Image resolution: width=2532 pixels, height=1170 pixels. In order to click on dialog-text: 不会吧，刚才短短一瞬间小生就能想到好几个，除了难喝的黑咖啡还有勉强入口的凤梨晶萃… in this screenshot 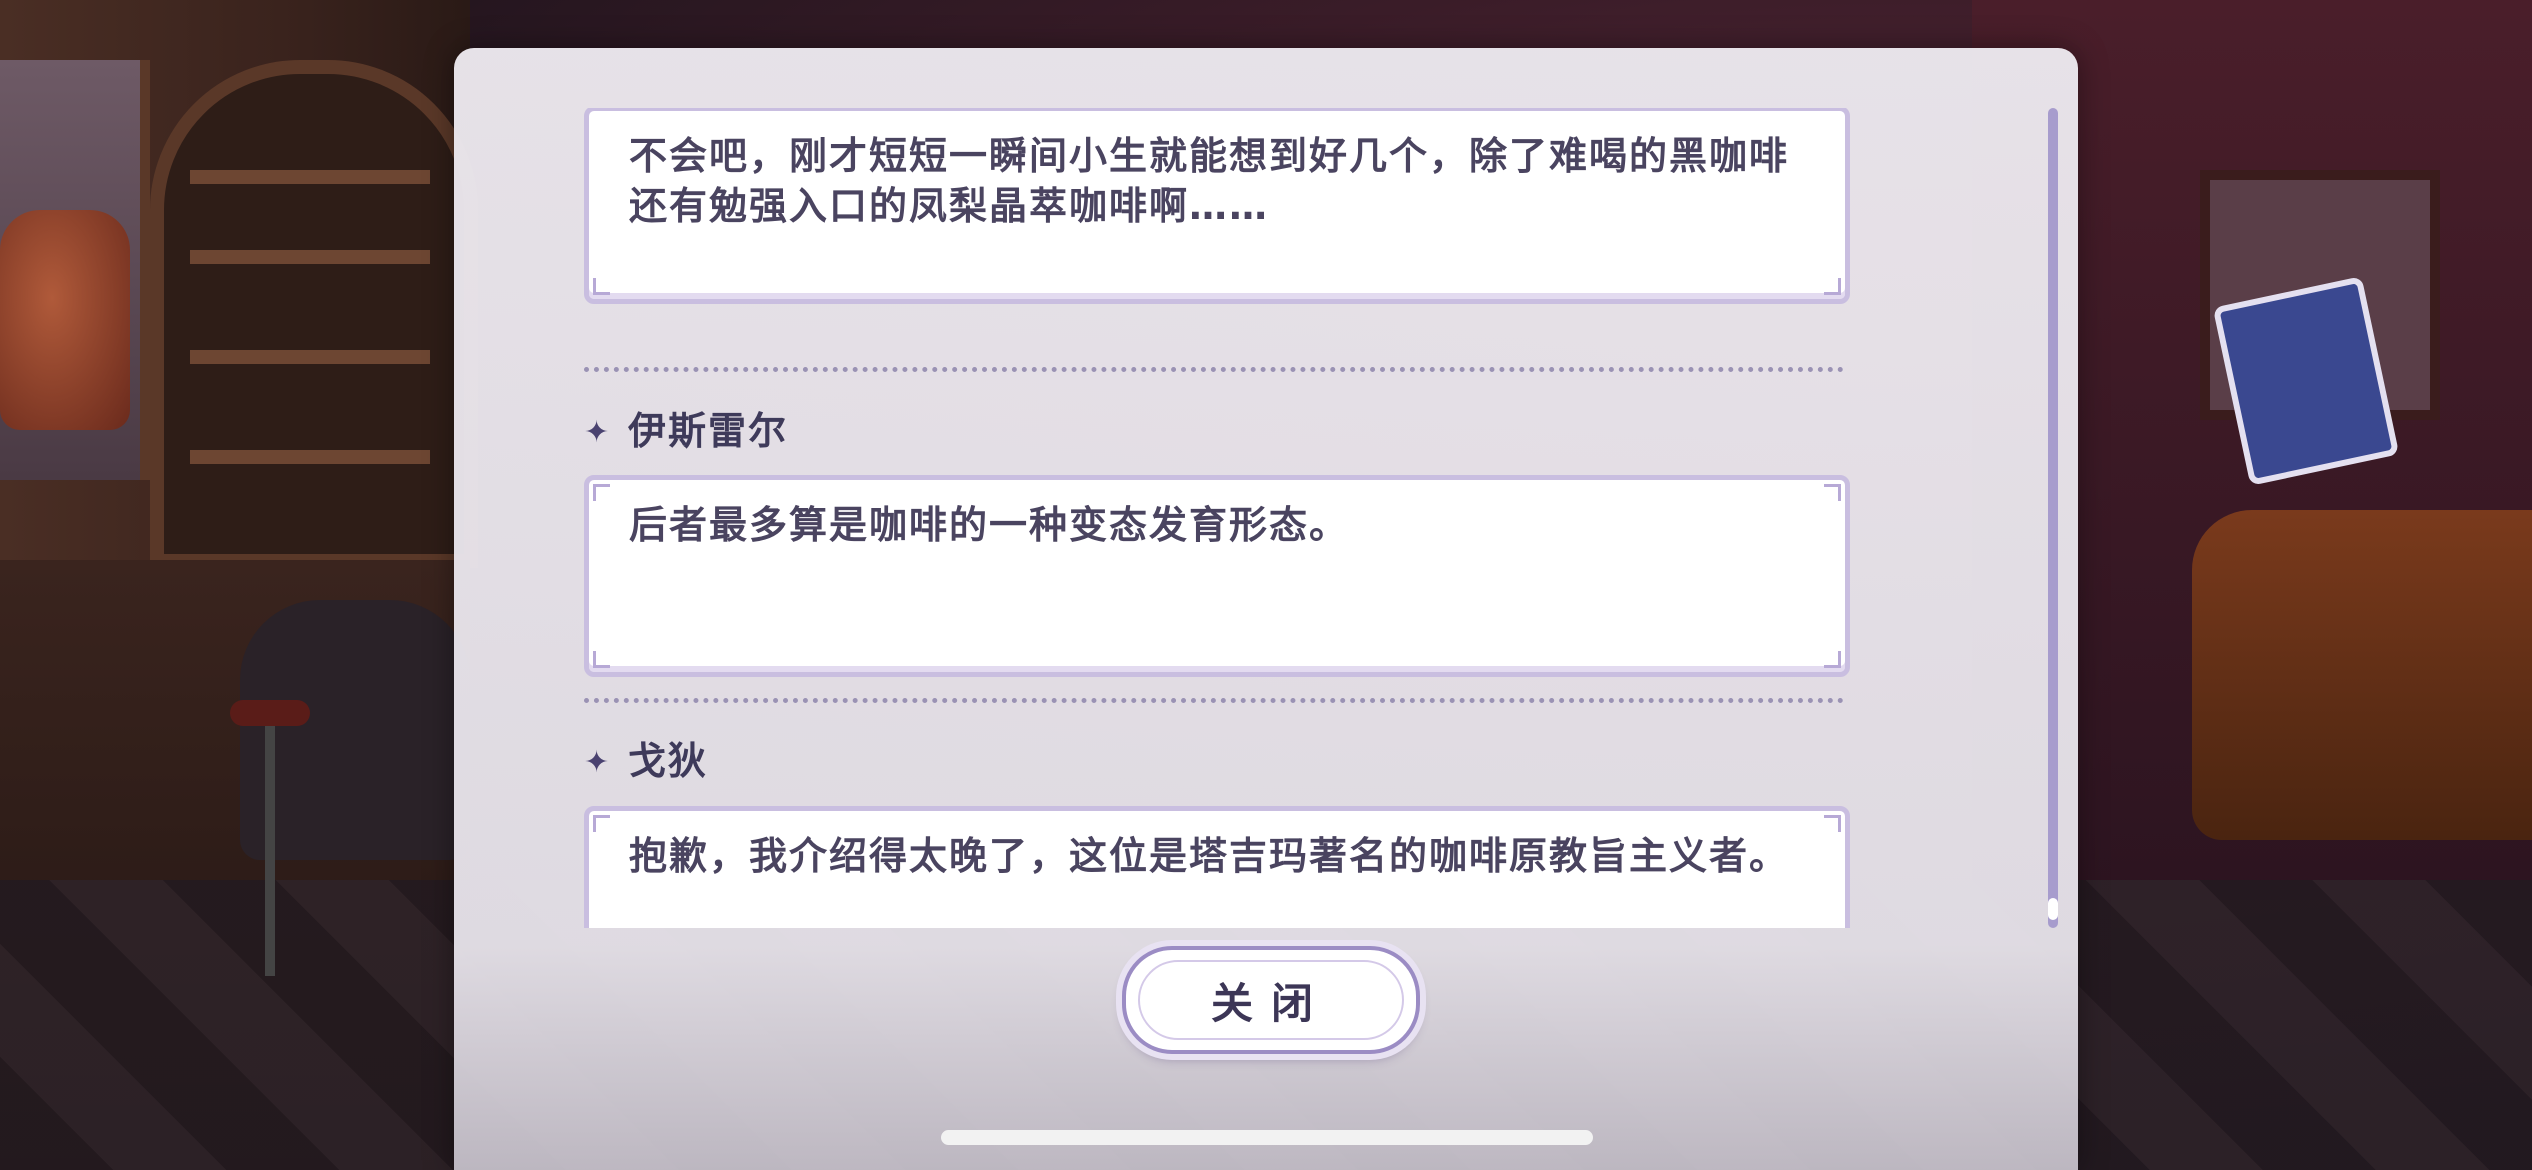, I will do `click(1209, 181)`.